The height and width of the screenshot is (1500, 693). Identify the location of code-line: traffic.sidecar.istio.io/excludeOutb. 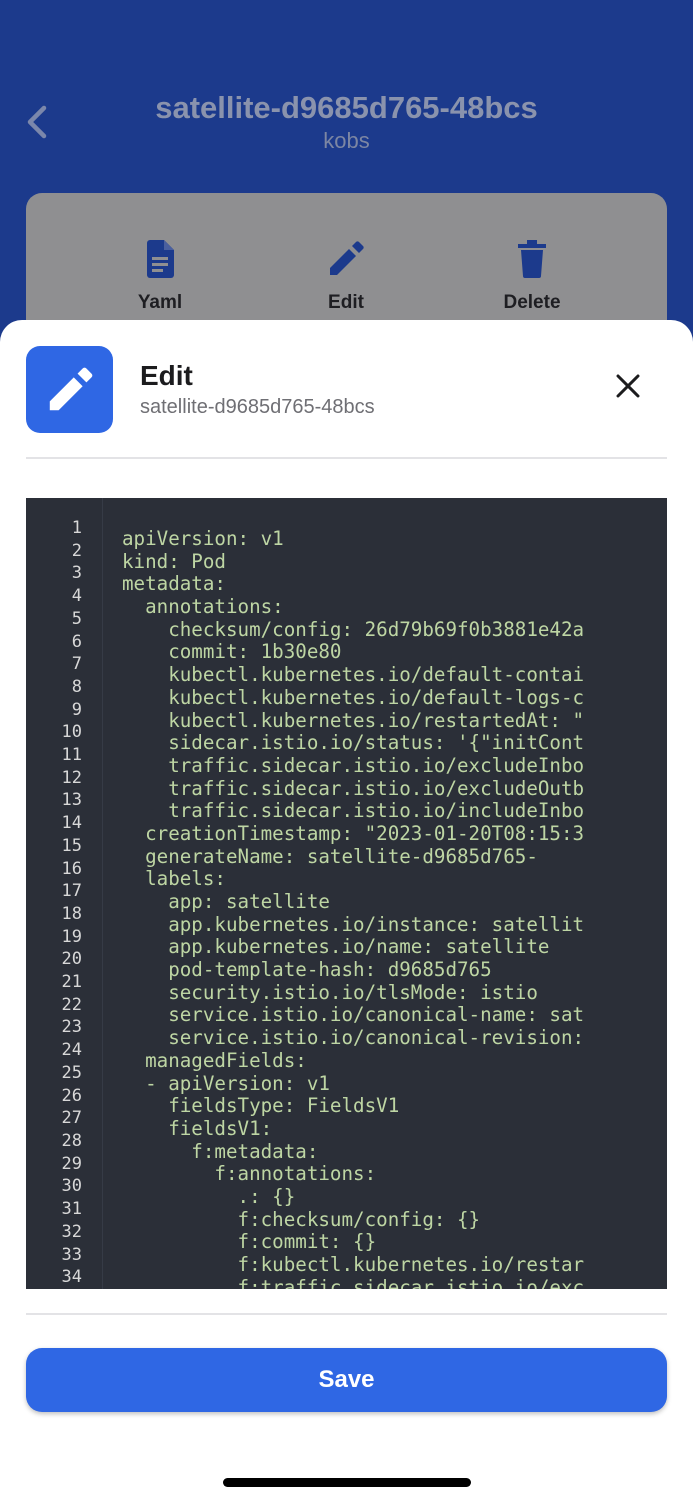
(353, 788).